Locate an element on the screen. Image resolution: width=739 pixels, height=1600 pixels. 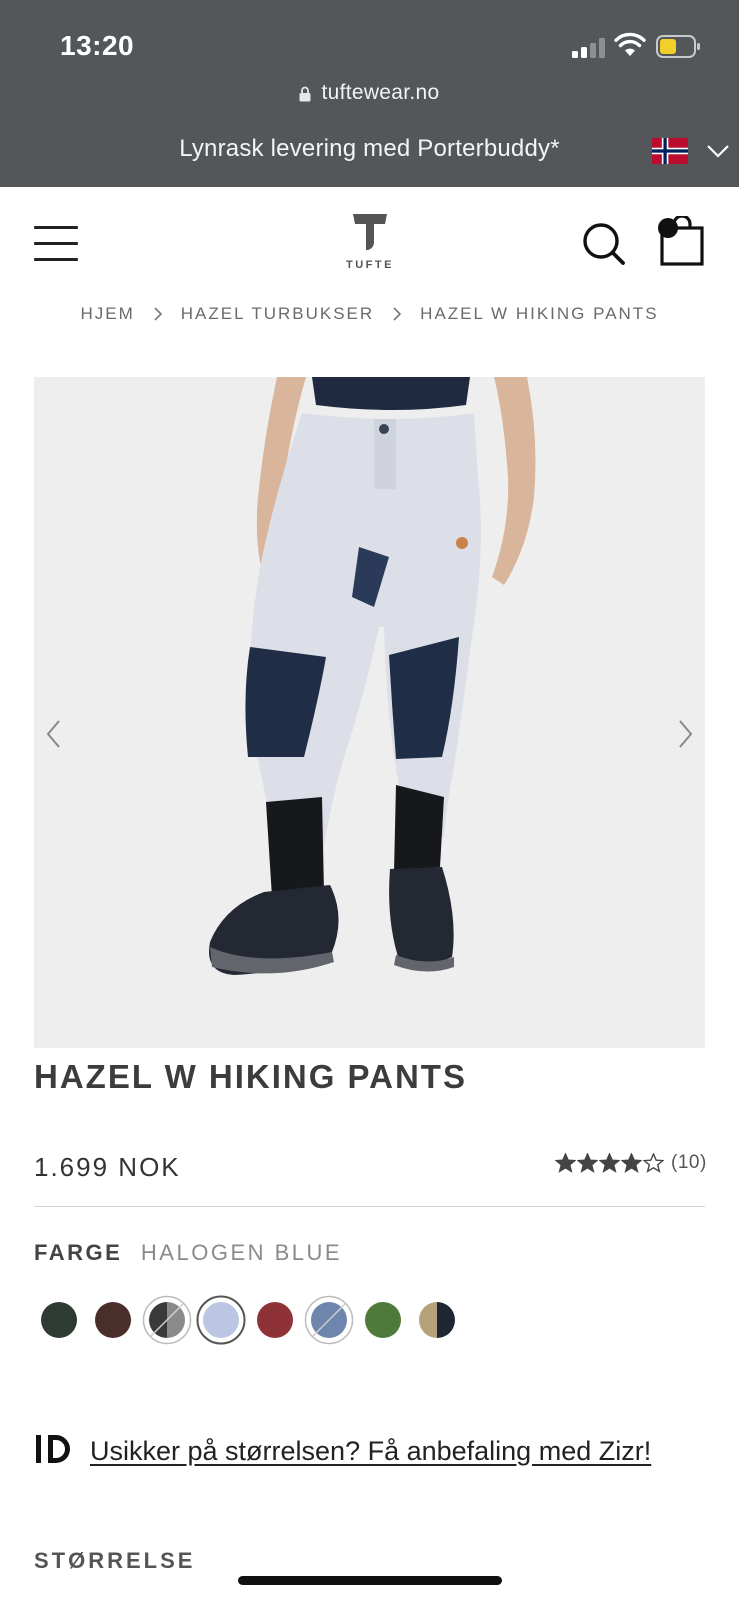
lock-icon is located at coordinates (305, 94).